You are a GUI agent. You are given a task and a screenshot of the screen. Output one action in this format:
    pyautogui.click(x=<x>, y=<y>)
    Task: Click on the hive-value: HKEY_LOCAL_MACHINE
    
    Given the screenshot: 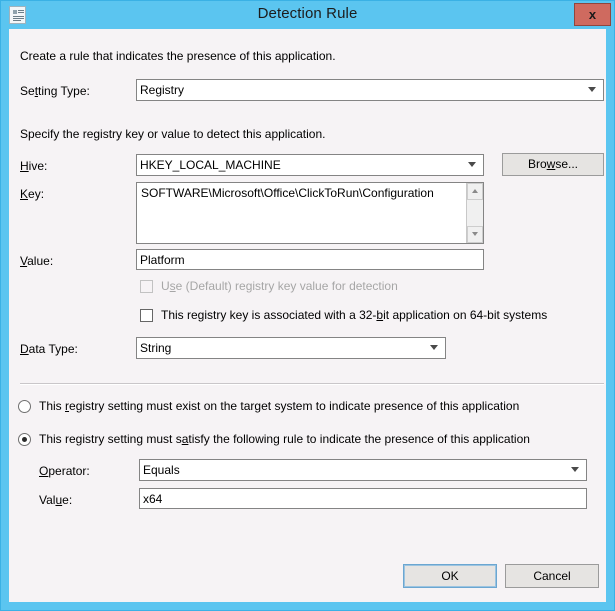 What is the action you would take?
    pyautogui.click(x=210, y=165)
    